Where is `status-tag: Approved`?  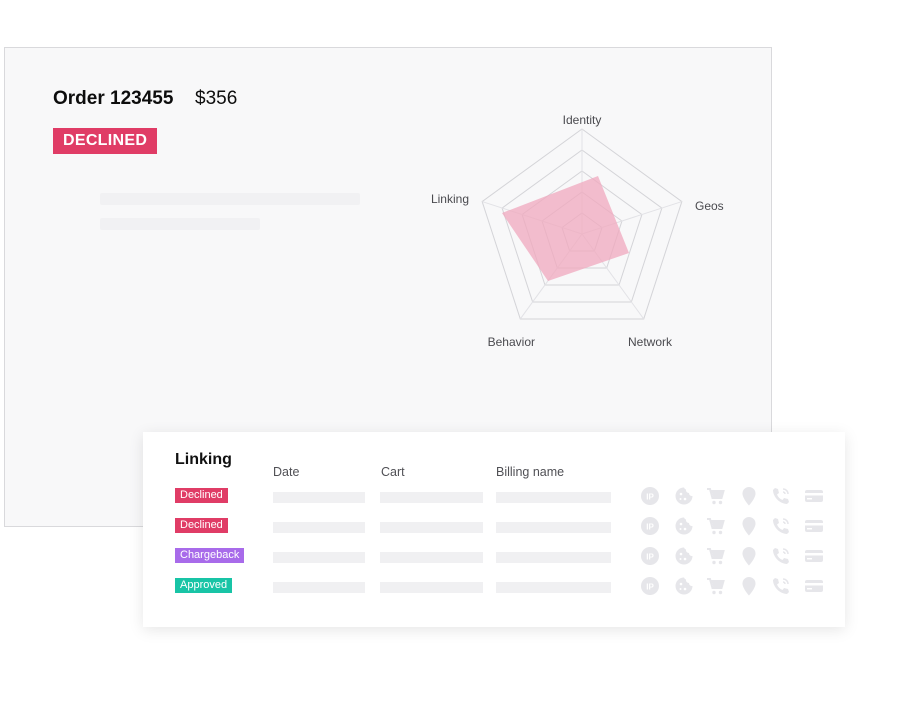 status-tag: Approved is located at coordinates (204, 585).